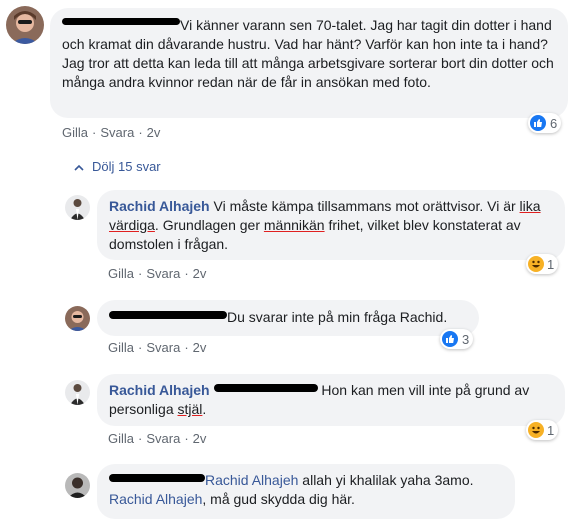 Image resolution: width=573 pixels, height=524 pixels. I want to click on reaction-count: 6, so click(545, 123).